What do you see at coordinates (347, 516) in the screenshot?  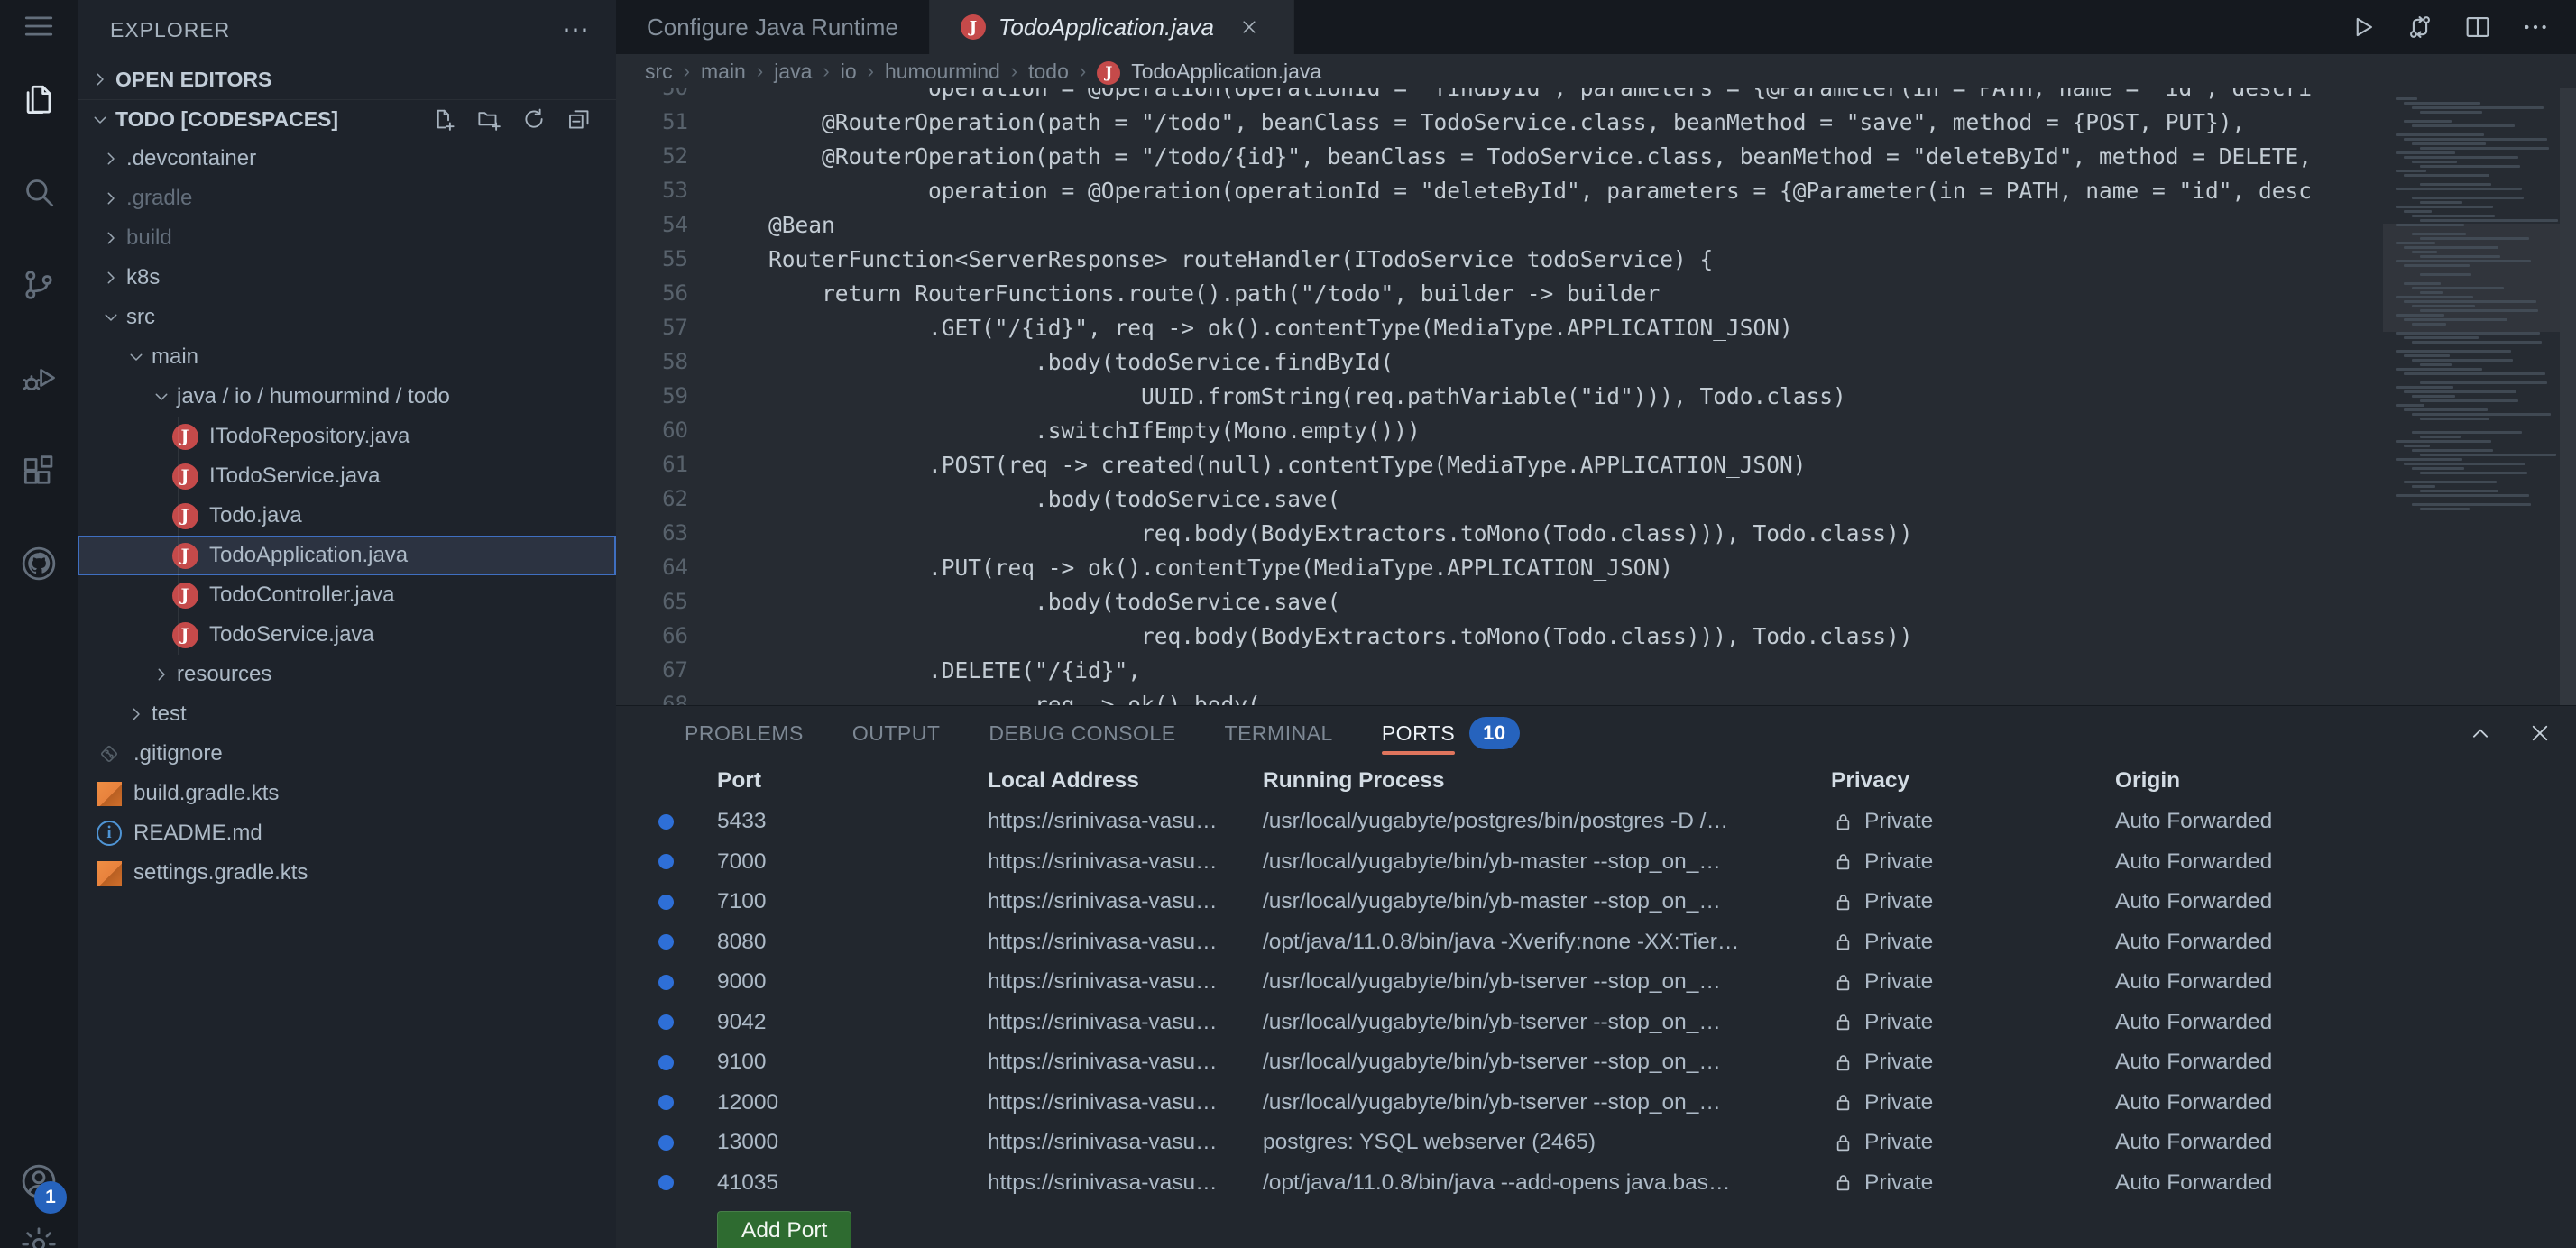 I see `tree-item-todo-java: J Todo.java` at bounding box center [347, 516].